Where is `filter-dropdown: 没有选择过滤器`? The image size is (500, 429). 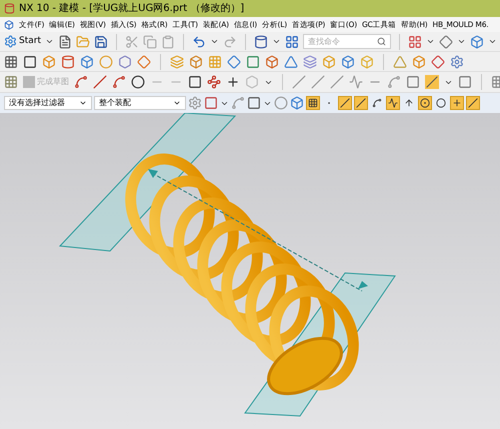
filter-dropdown: 没有选择过滤器 is located at coordinates (48, 103).